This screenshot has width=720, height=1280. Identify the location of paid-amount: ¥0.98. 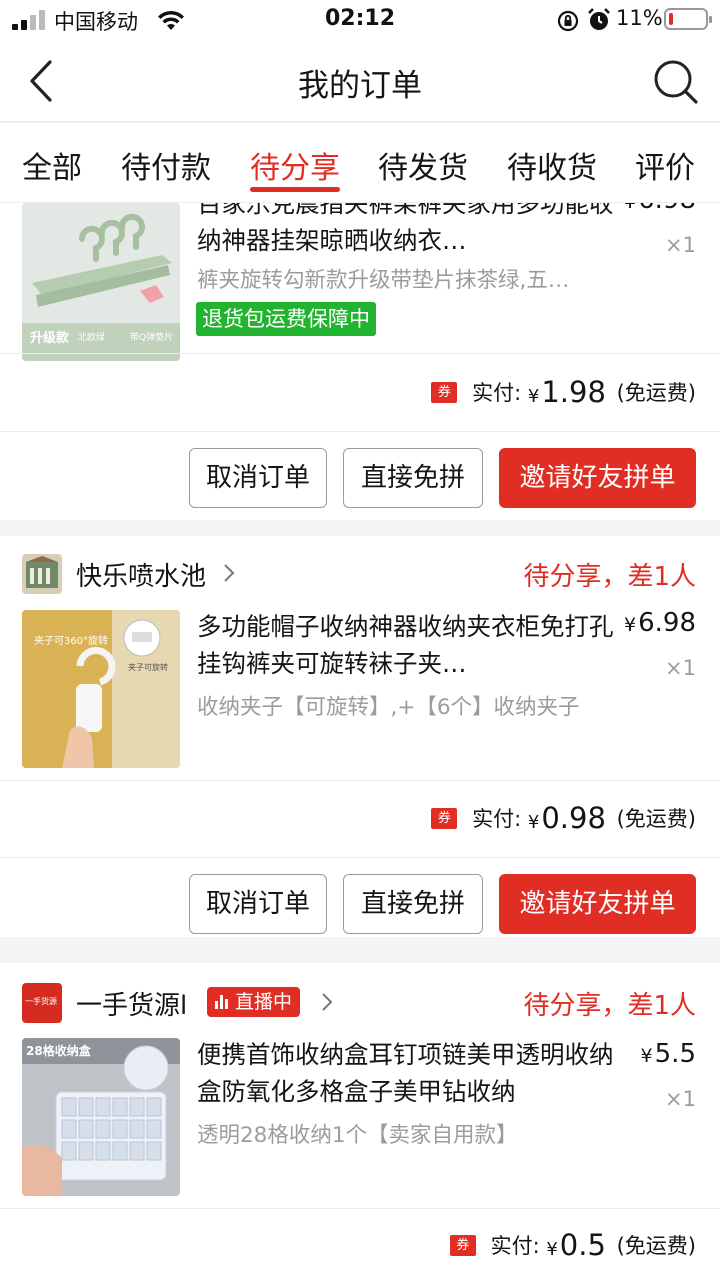
(566, 818).